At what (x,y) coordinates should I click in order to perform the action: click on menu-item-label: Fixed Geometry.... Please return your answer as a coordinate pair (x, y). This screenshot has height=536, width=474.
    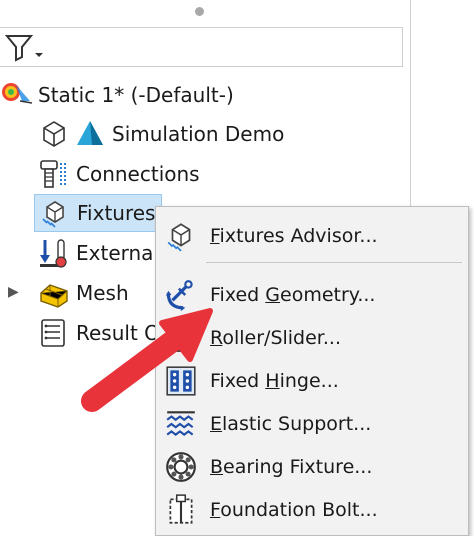
    Looking at the image, I should click on (293, 295).